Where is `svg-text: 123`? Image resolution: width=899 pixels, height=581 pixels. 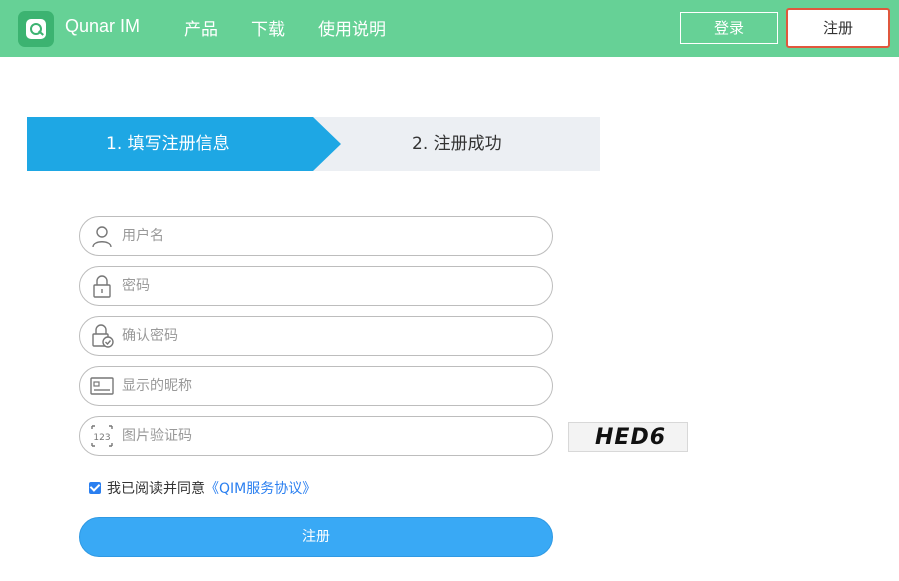 svg-text: 123 is located at coordinates (101, 438).